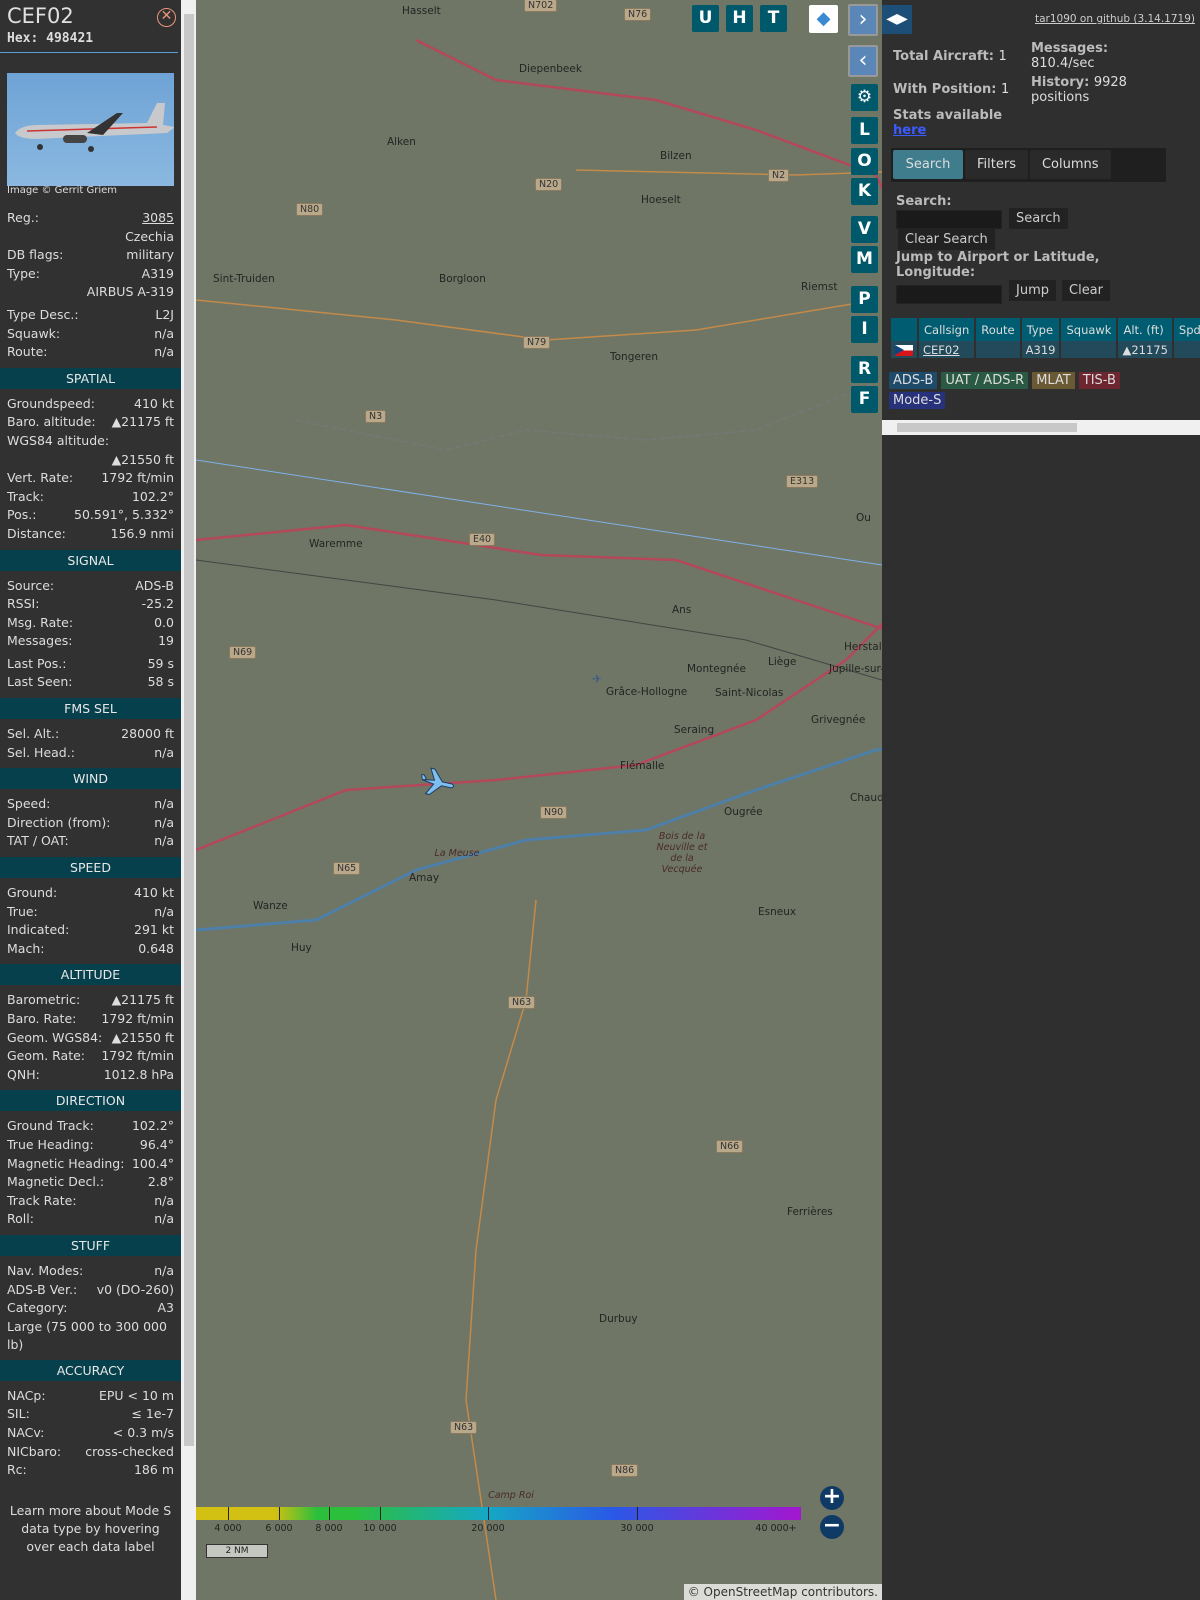  I want to click on collapse-sidebar-button: ‹, so click(863, 61).